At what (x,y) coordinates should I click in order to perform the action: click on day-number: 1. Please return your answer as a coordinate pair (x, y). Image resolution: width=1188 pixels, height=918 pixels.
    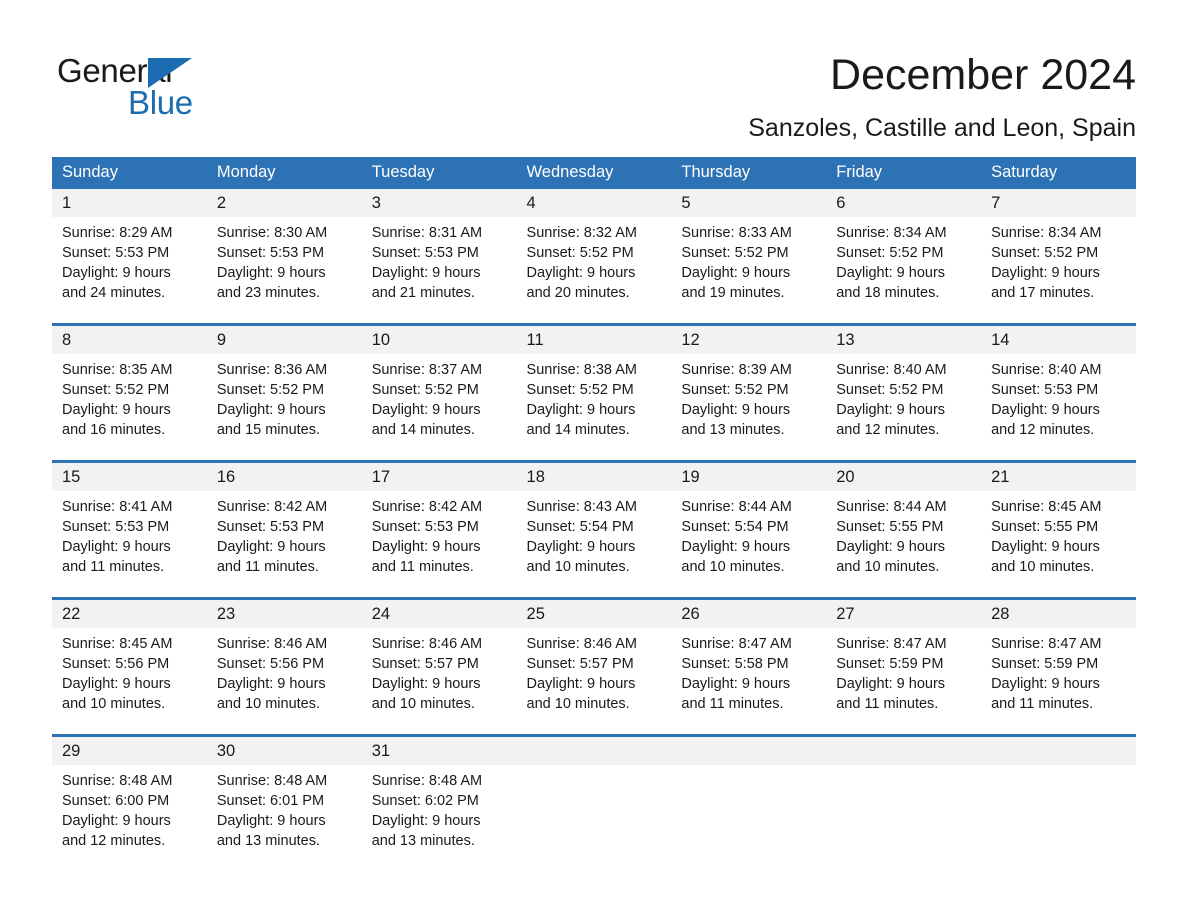
    Looking at the image, I should click on (129, 203).